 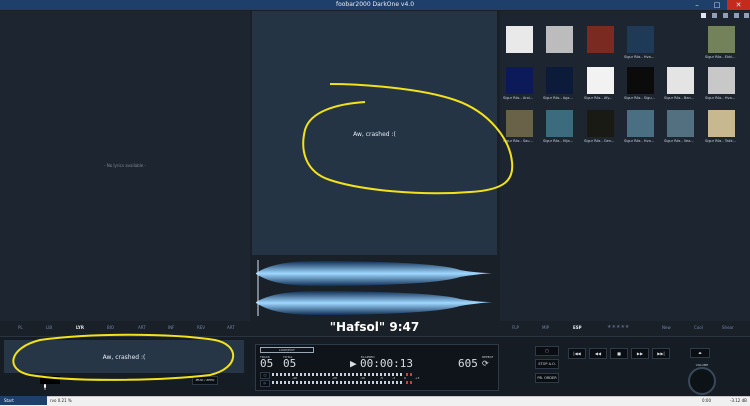 What do you see at coordinates (205, 380) in the screenshot?
I see `peak-button: PEAK / ZPEQ` at bounding box center [205, 380].